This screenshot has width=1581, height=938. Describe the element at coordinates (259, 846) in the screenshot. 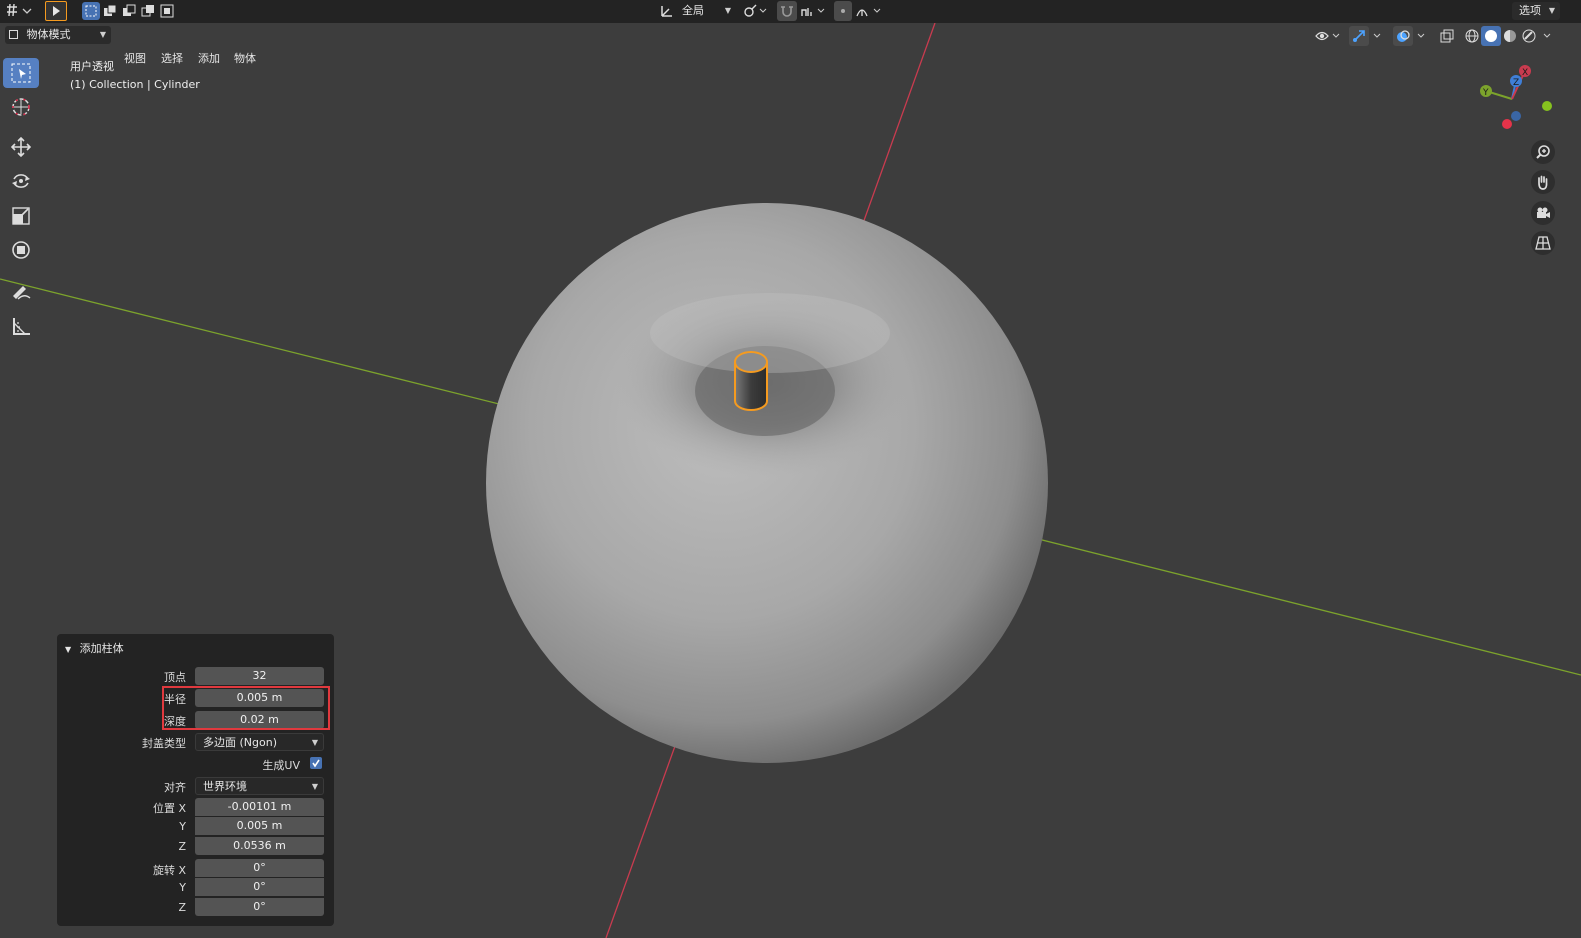

I see `location-z-field: 0.0536 m` at that location.